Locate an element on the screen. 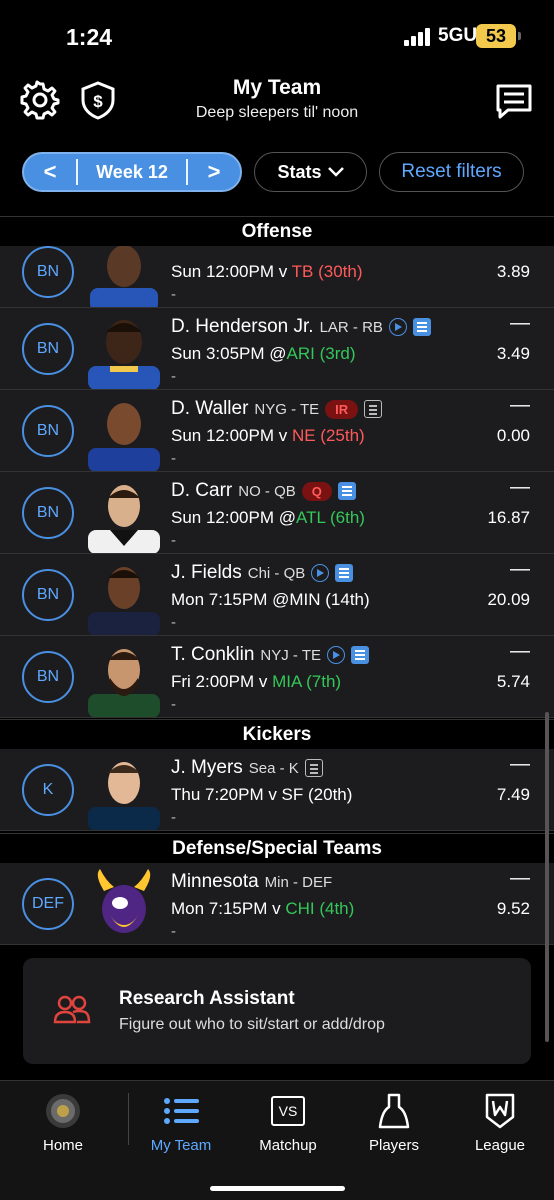 This screenshot has width=554, height=1200. player-row: BN Sun 12:00PM v TB (30th) - 3.89 is located at coordinates (277, 277).